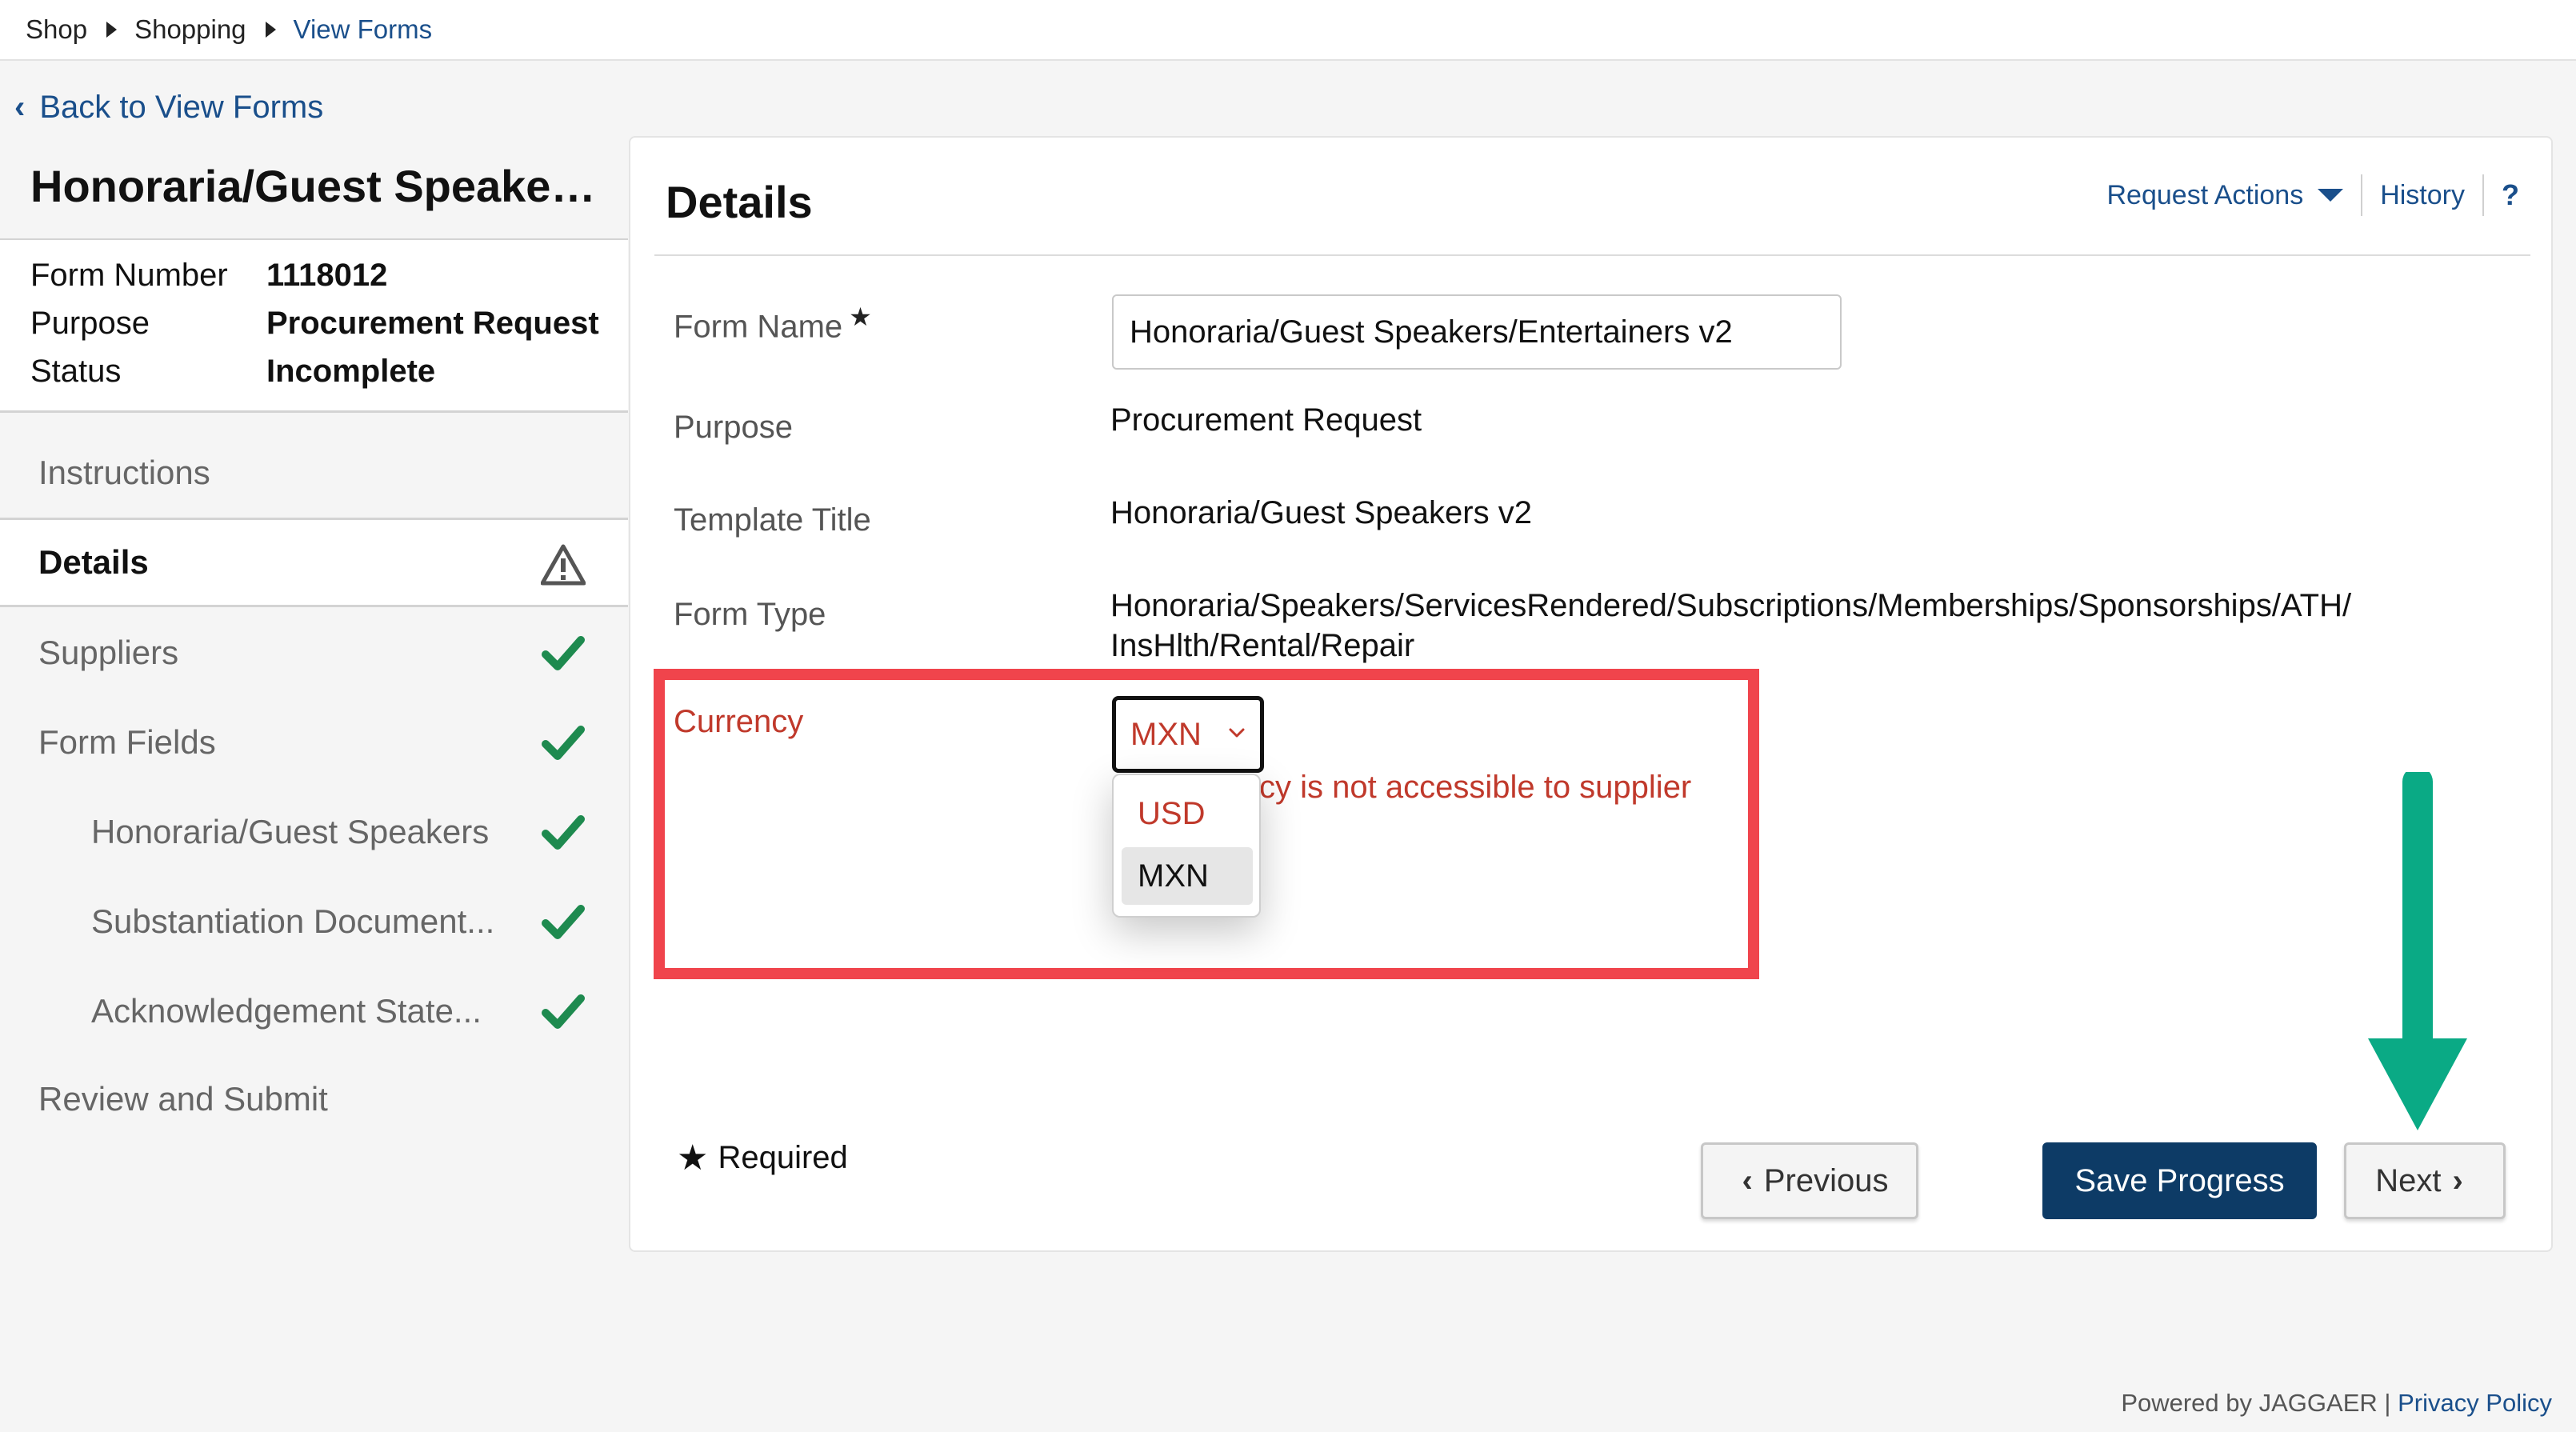  What do you see at coordinates (351, 371) in the screenshot?
I see `meta-value: Incomplete` at bounding box center [351, 371].